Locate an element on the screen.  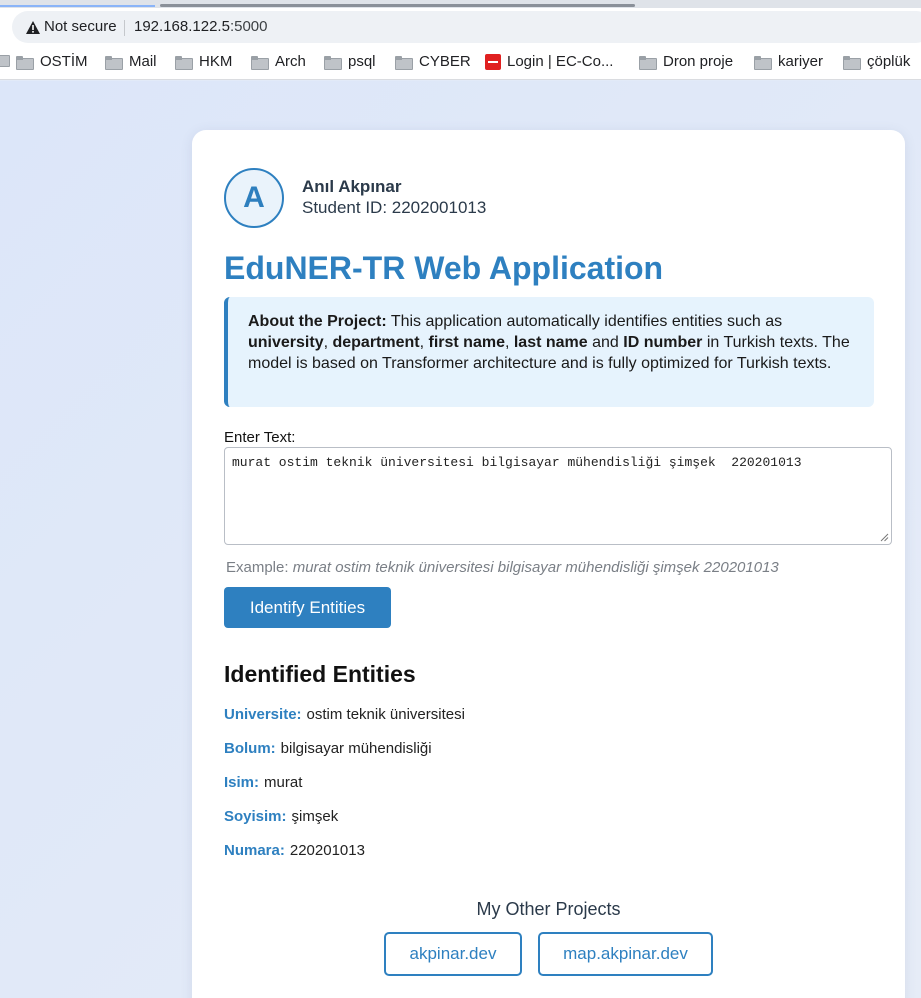
bookmark-label: Arch is located at coordinates (290, 61).